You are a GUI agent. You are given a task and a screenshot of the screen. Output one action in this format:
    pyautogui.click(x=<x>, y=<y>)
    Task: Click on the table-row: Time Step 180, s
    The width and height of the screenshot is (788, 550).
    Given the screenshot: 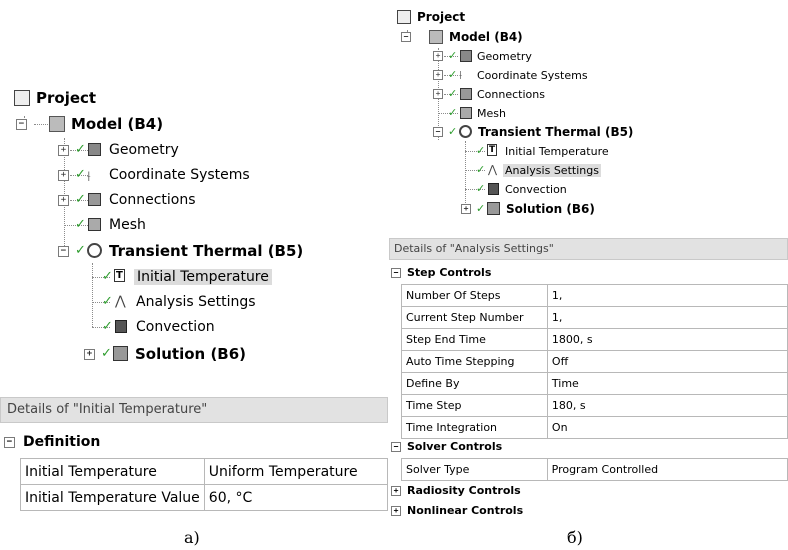 What is the action you would take?
    pyautogui.click(x=594, y=405)
    